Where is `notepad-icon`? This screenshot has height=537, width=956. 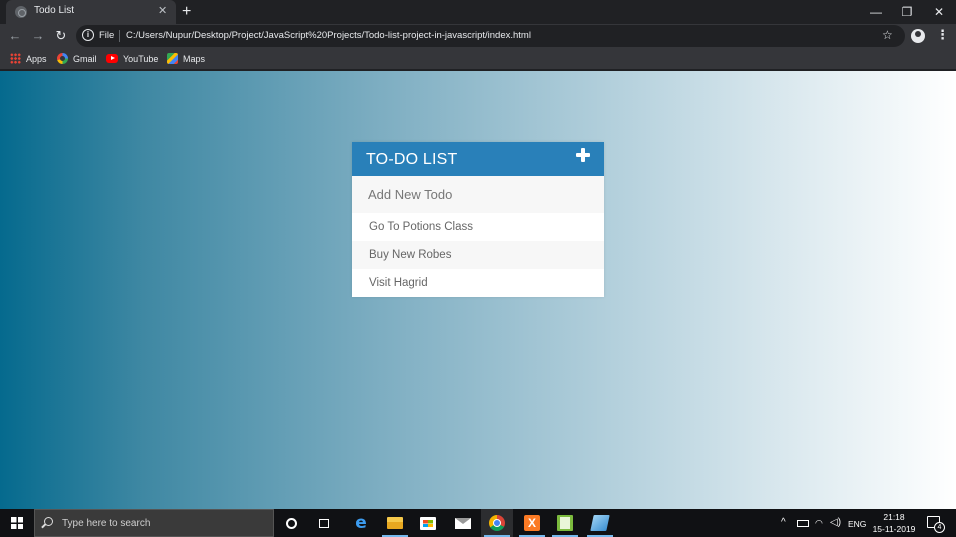 notepad-icon is located at coordinates (565, 523).